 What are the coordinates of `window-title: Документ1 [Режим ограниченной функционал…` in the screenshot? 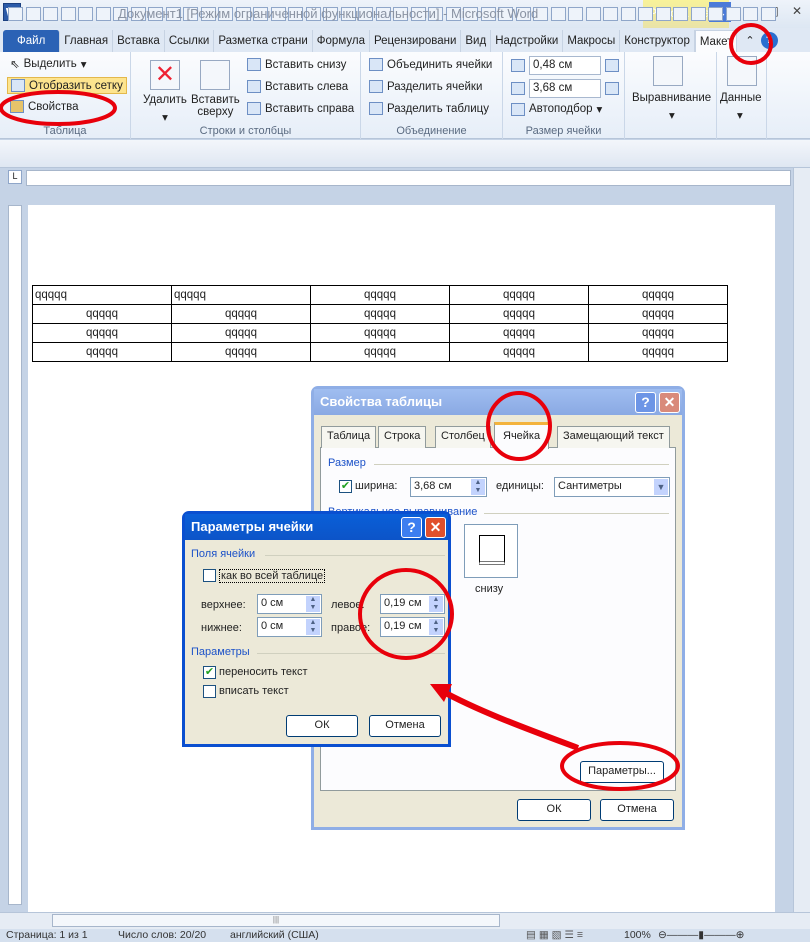 It's located at (328, 13).